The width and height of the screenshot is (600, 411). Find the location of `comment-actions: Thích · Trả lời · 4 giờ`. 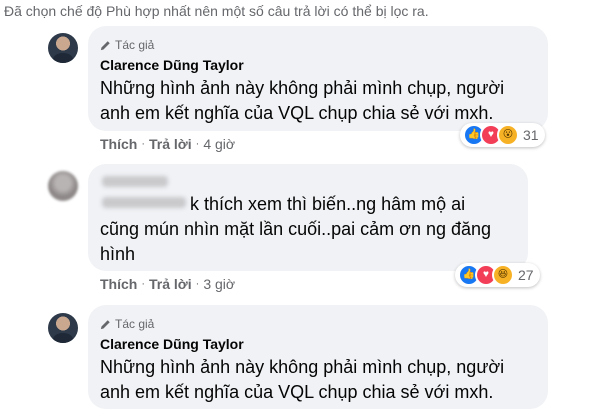

comment-actions: Thích · Trả lời · 4 giờ is located at coordinates (167, 144).